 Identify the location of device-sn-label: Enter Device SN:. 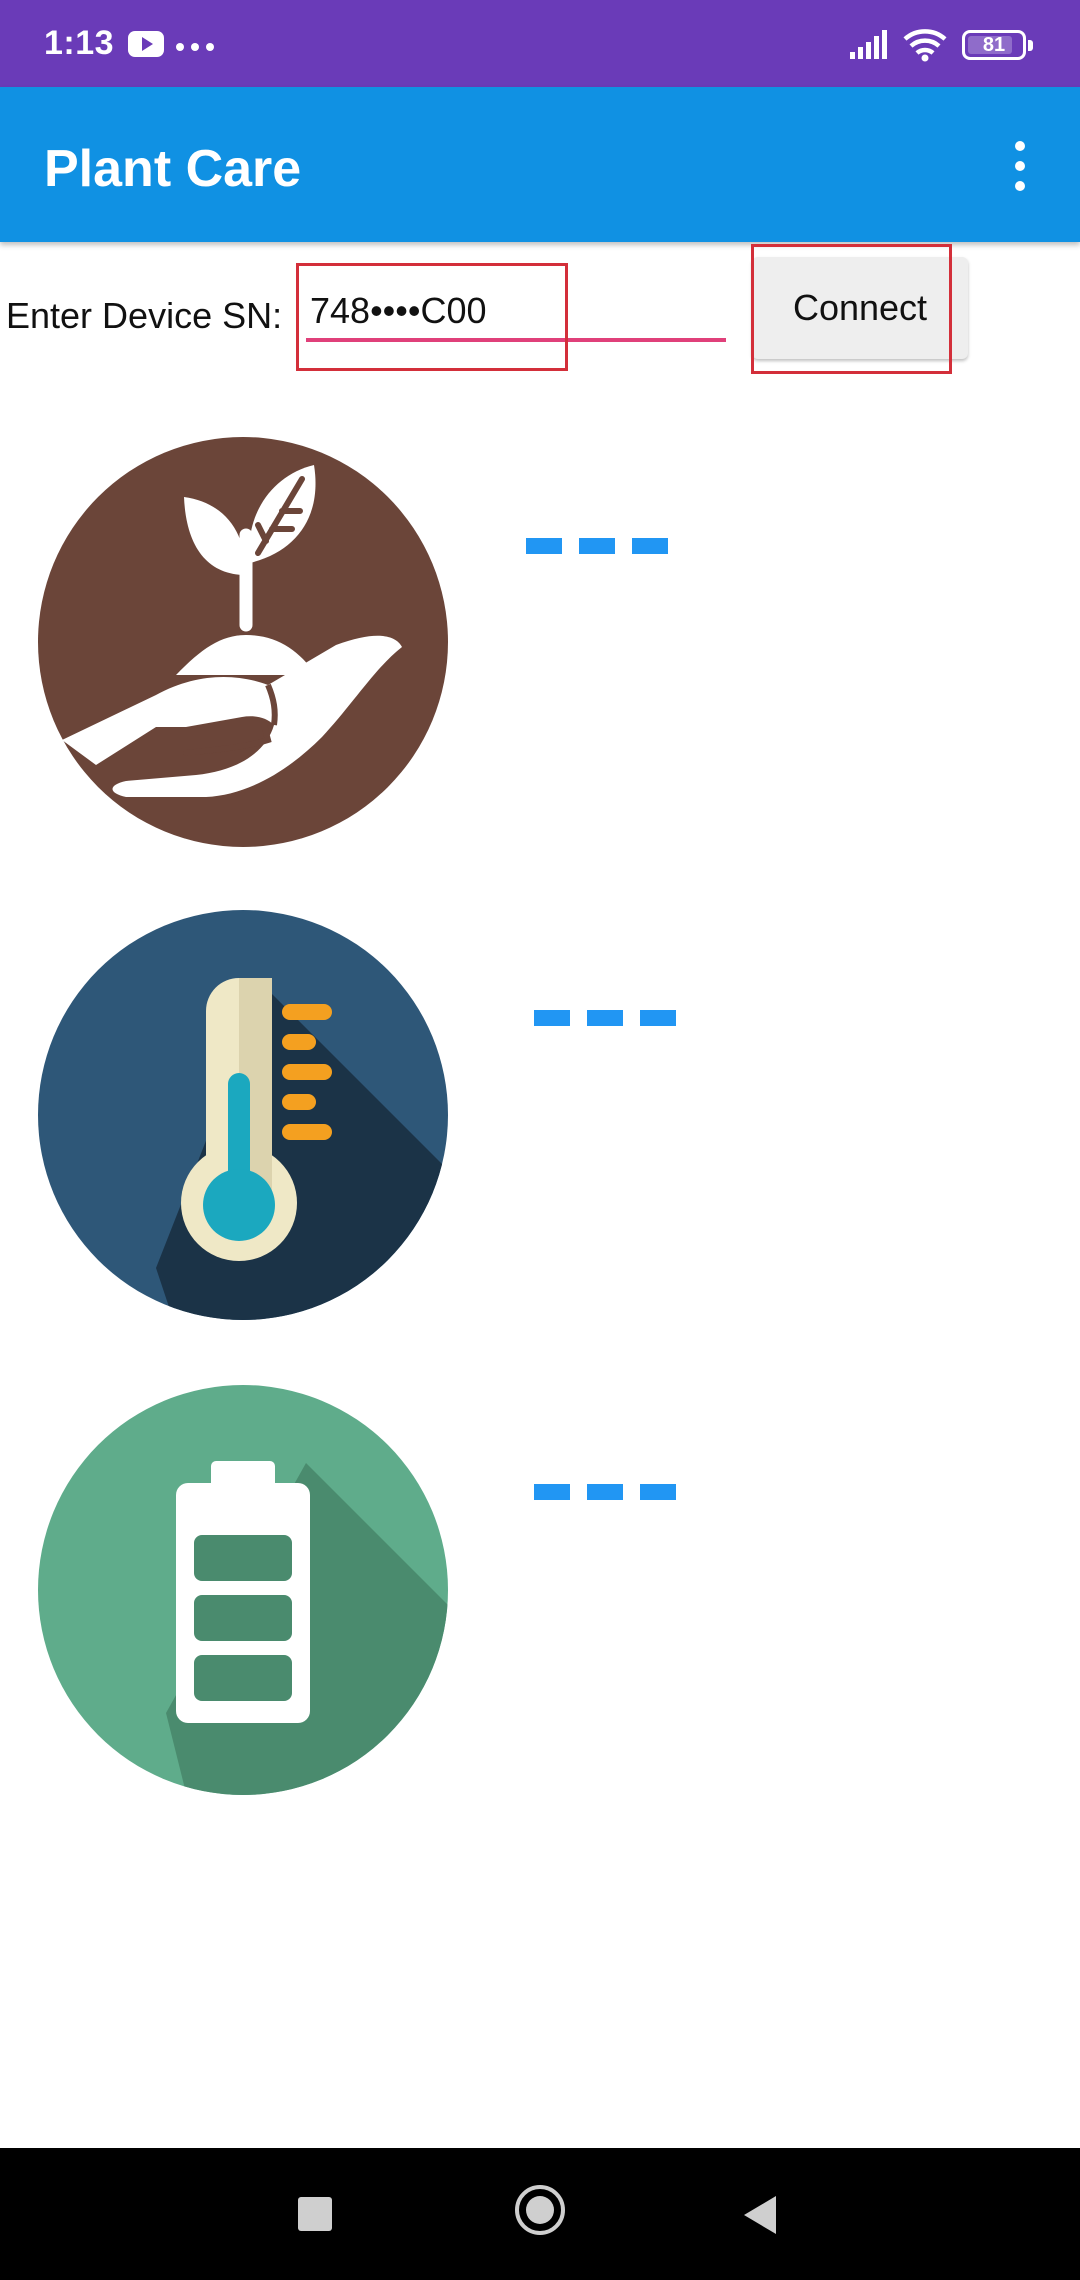
(144, 315).